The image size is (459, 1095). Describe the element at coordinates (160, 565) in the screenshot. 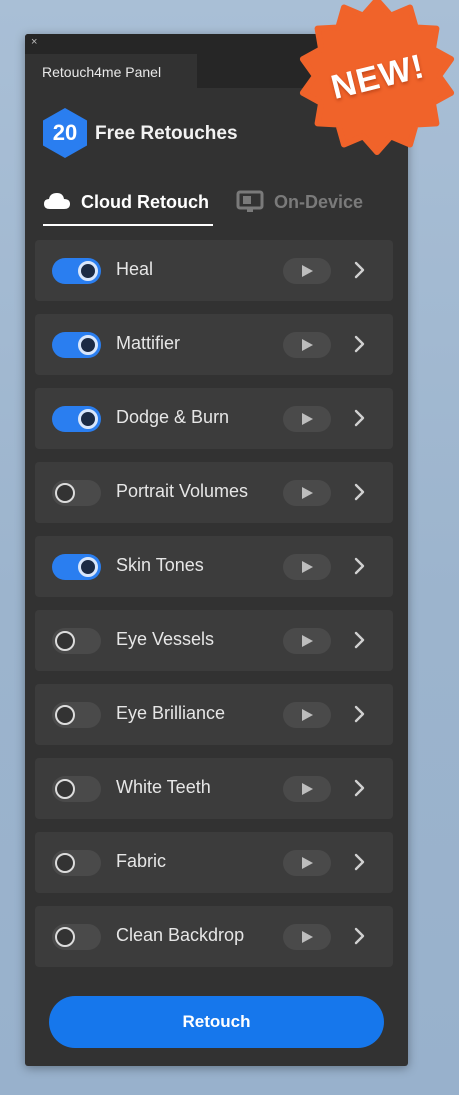

I see `retouch-label: Skin Tones` at that location.